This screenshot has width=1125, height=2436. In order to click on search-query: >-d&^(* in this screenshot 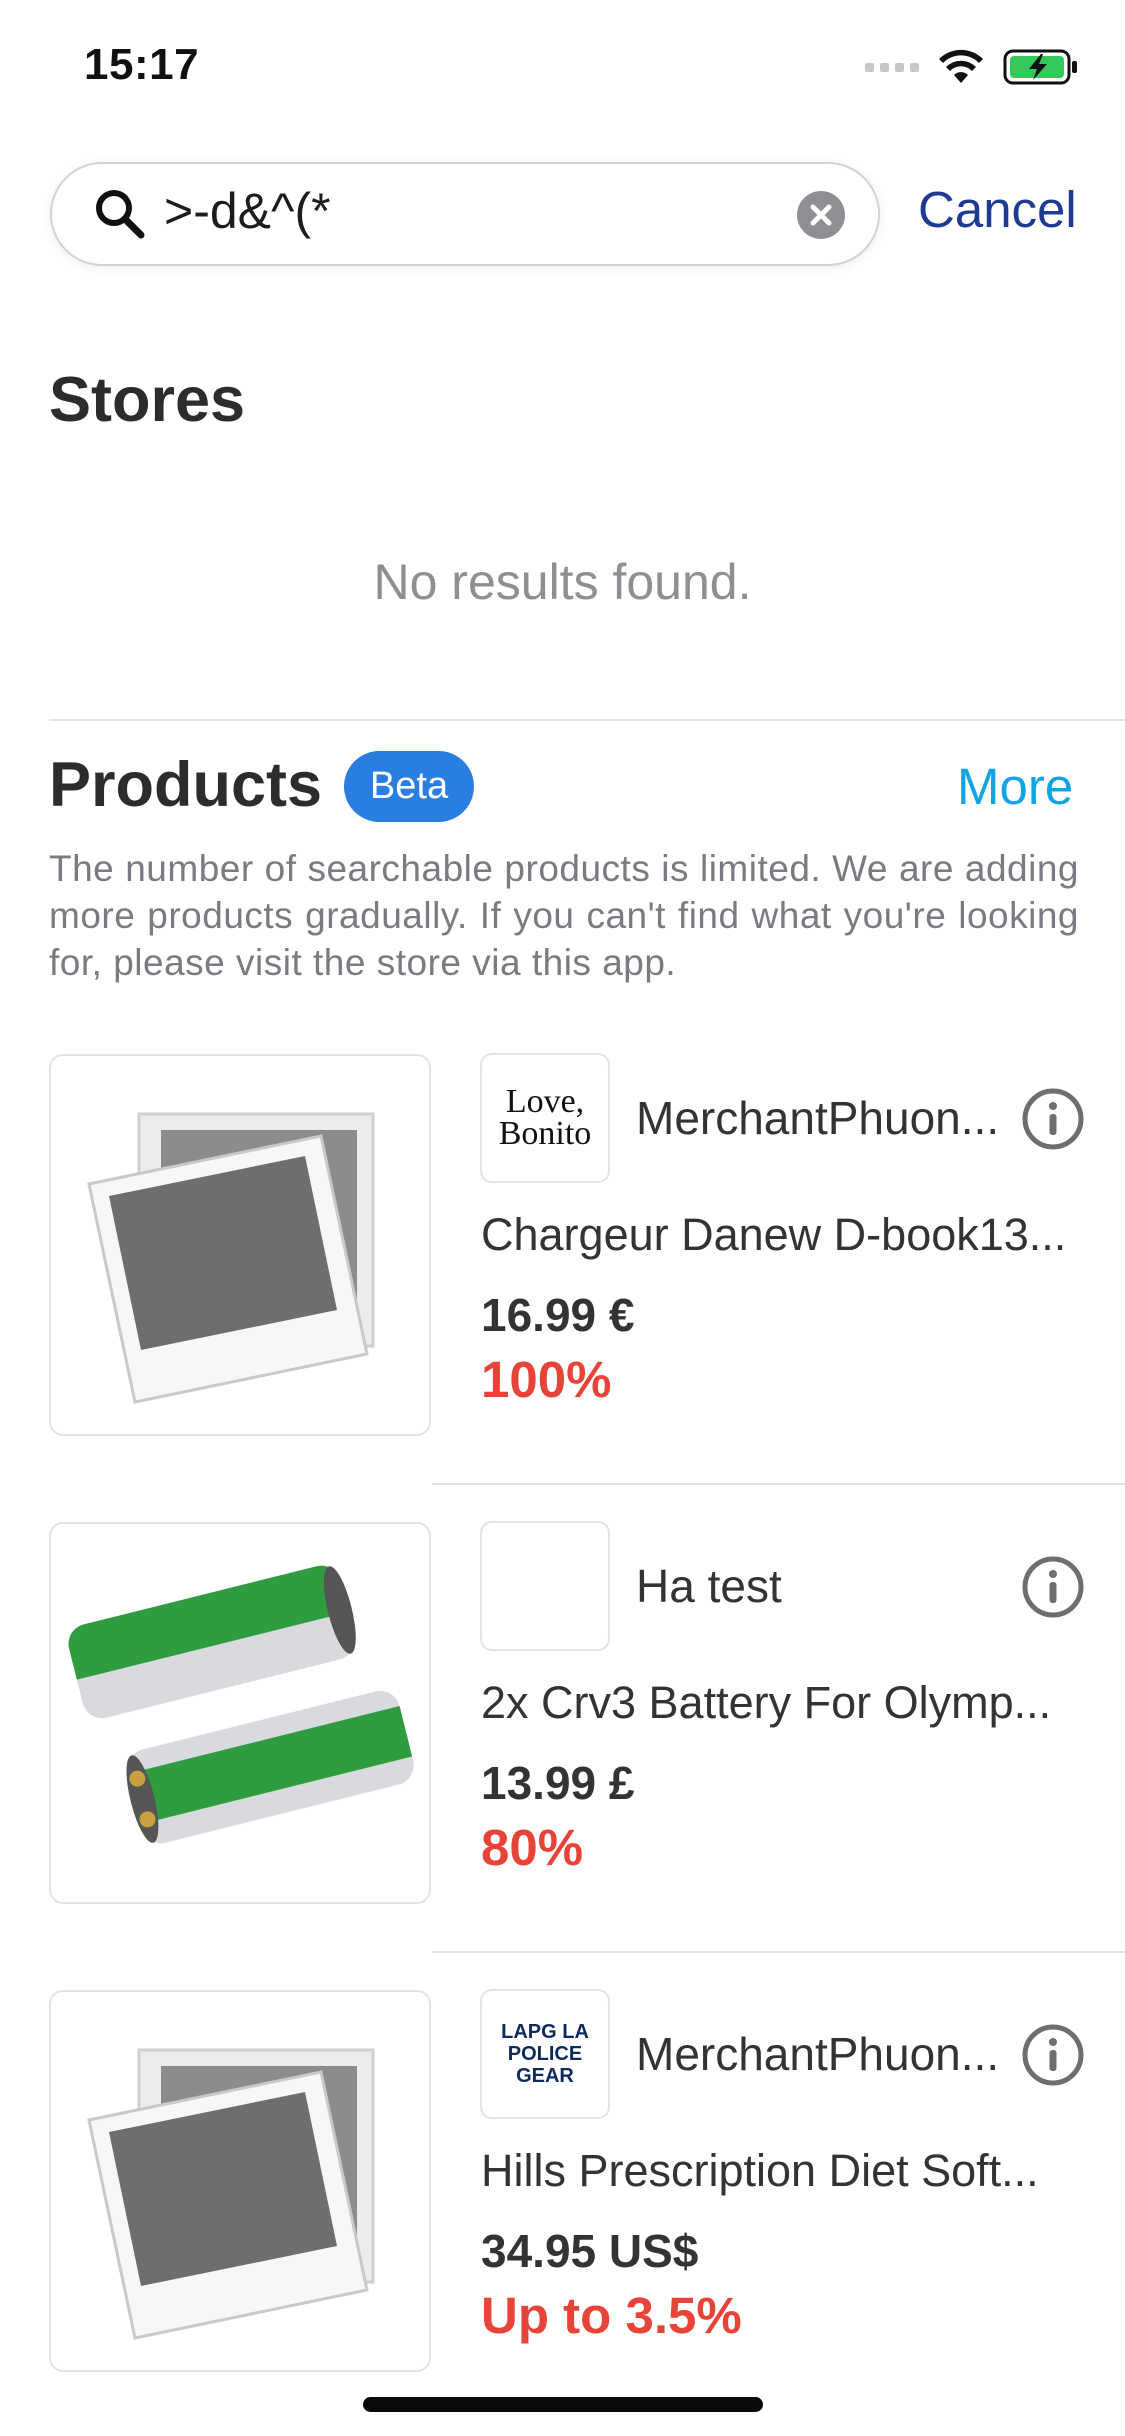, I will do `click(247, 211)`.